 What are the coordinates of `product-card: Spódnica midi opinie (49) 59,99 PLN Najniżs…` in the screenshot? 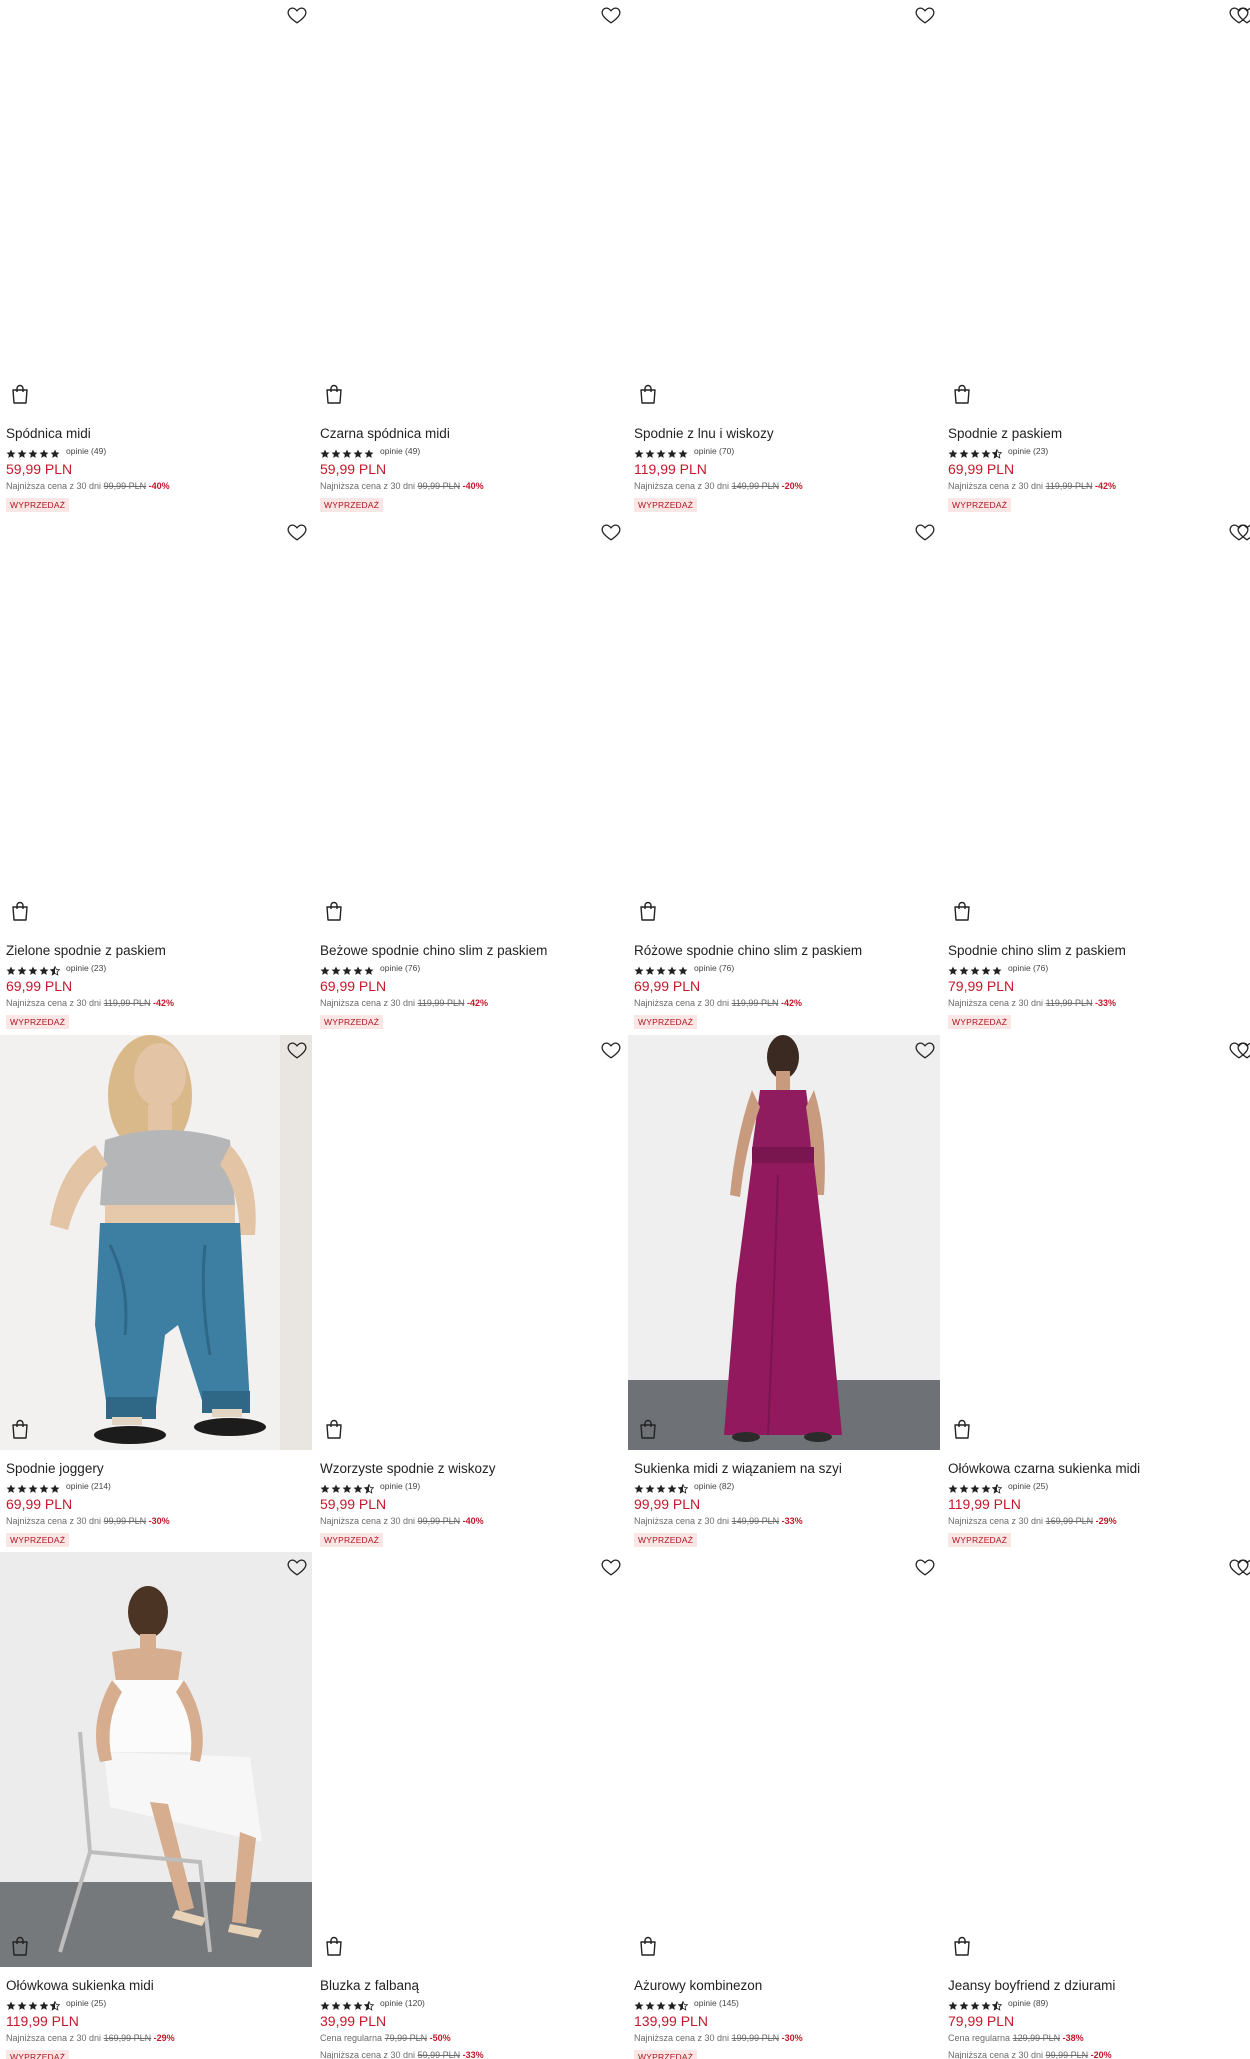 It's located at (156, 256).